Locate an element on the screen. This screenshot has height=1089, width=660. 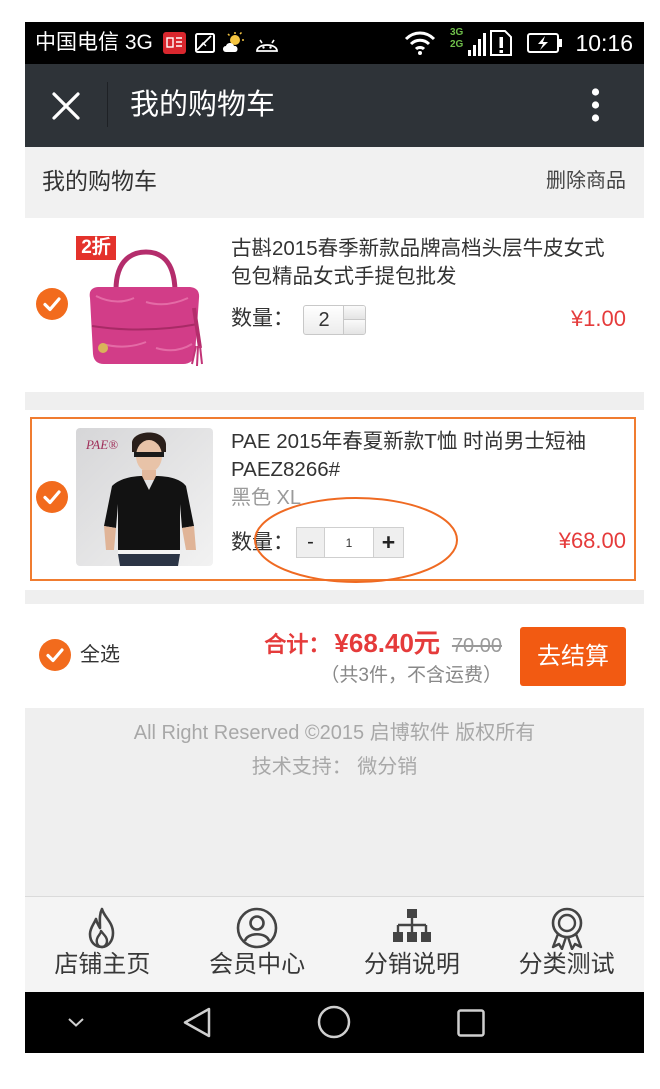
battery-charging-icon is located at coordinates (544, 43).